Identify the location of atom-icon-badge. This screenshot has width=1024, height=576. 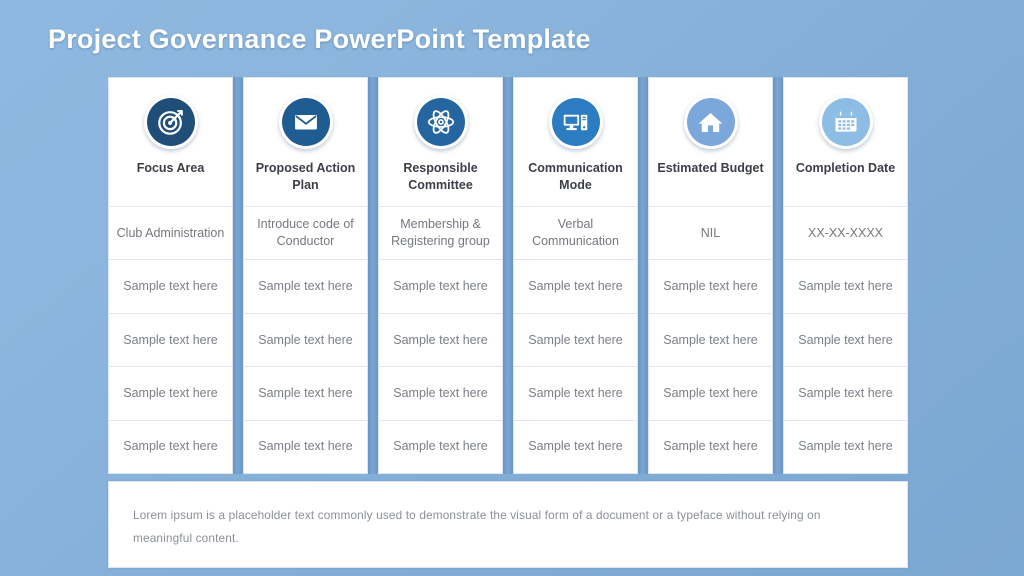
(440, 122).